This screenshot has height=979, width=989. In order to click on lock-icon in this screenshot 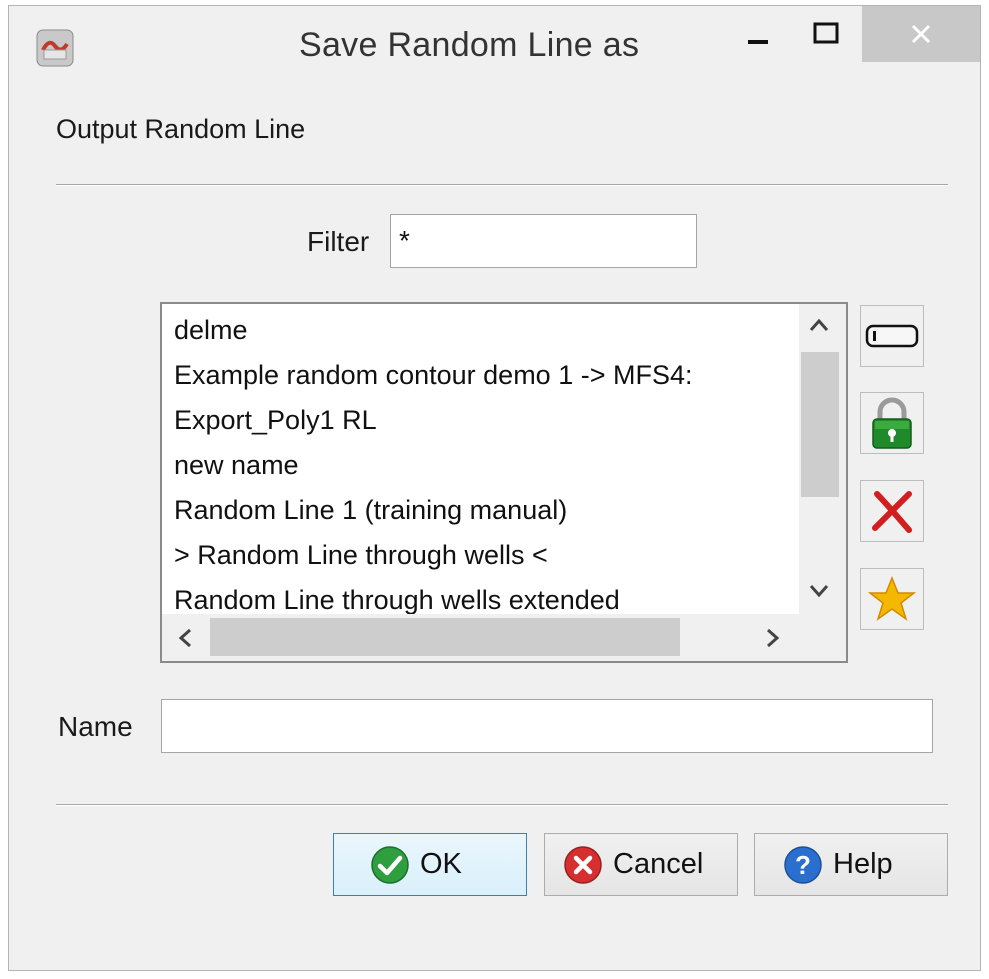, I will do `click(892, 423)`.